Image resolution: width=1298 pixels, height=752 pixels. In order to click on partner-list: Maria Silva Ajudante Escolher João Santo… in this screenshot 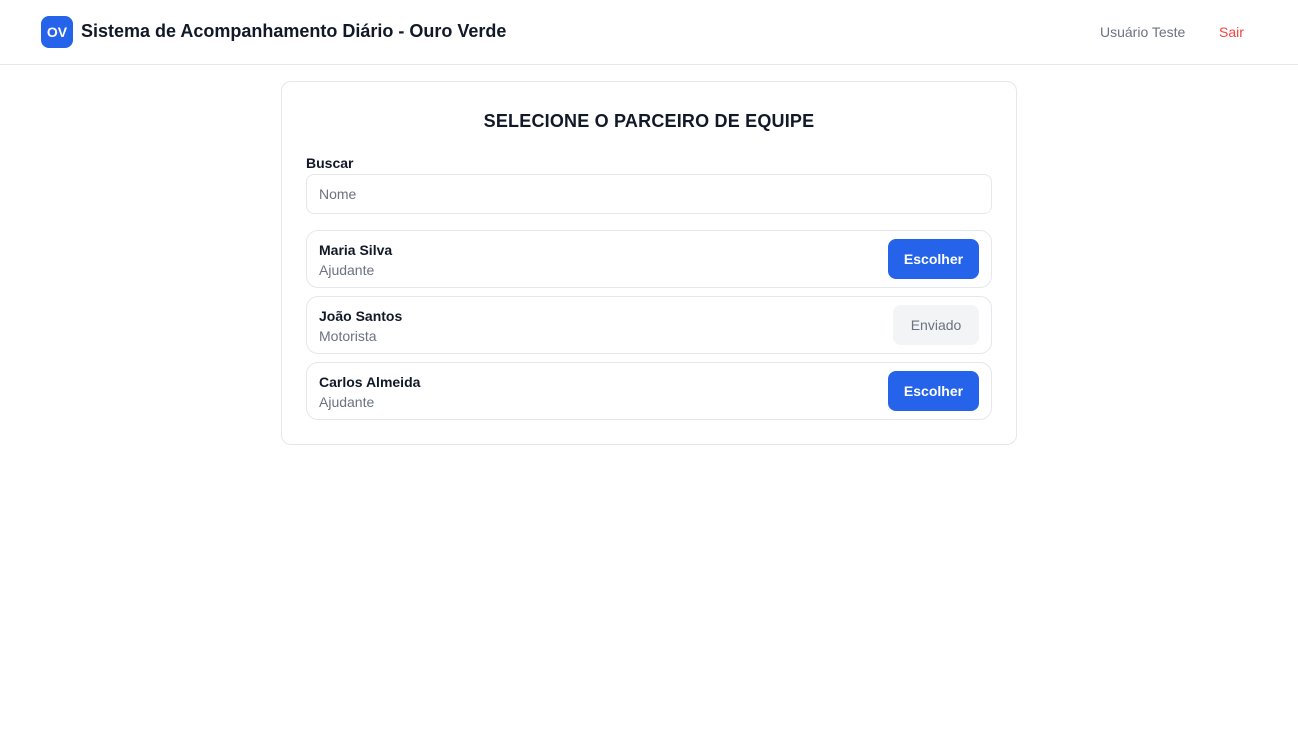, I will do `click(649, 329)`.